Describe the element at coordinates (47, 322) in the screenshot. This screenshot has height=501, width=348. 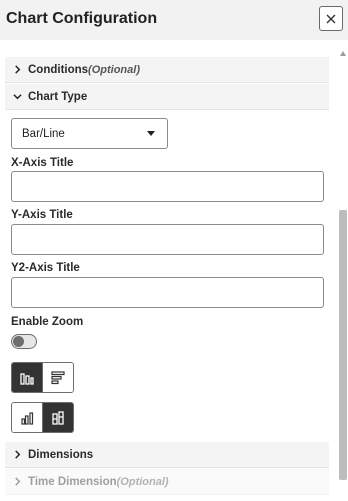
I see `enable-zoom-label: Enable Zoom` at that location.